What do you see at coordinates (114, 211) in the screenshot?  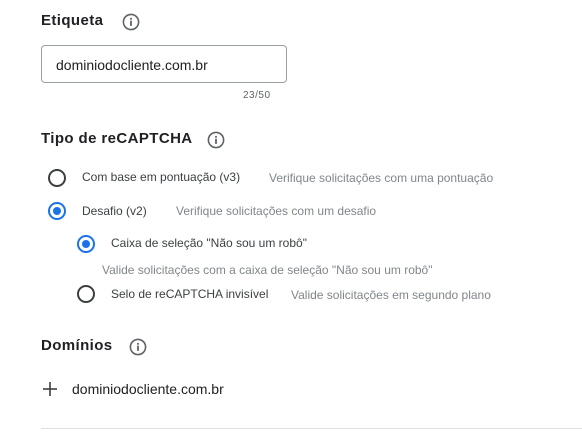 I see `option-label-challenge-v2: Desafio (v2)` at bounding box center [114, 211].